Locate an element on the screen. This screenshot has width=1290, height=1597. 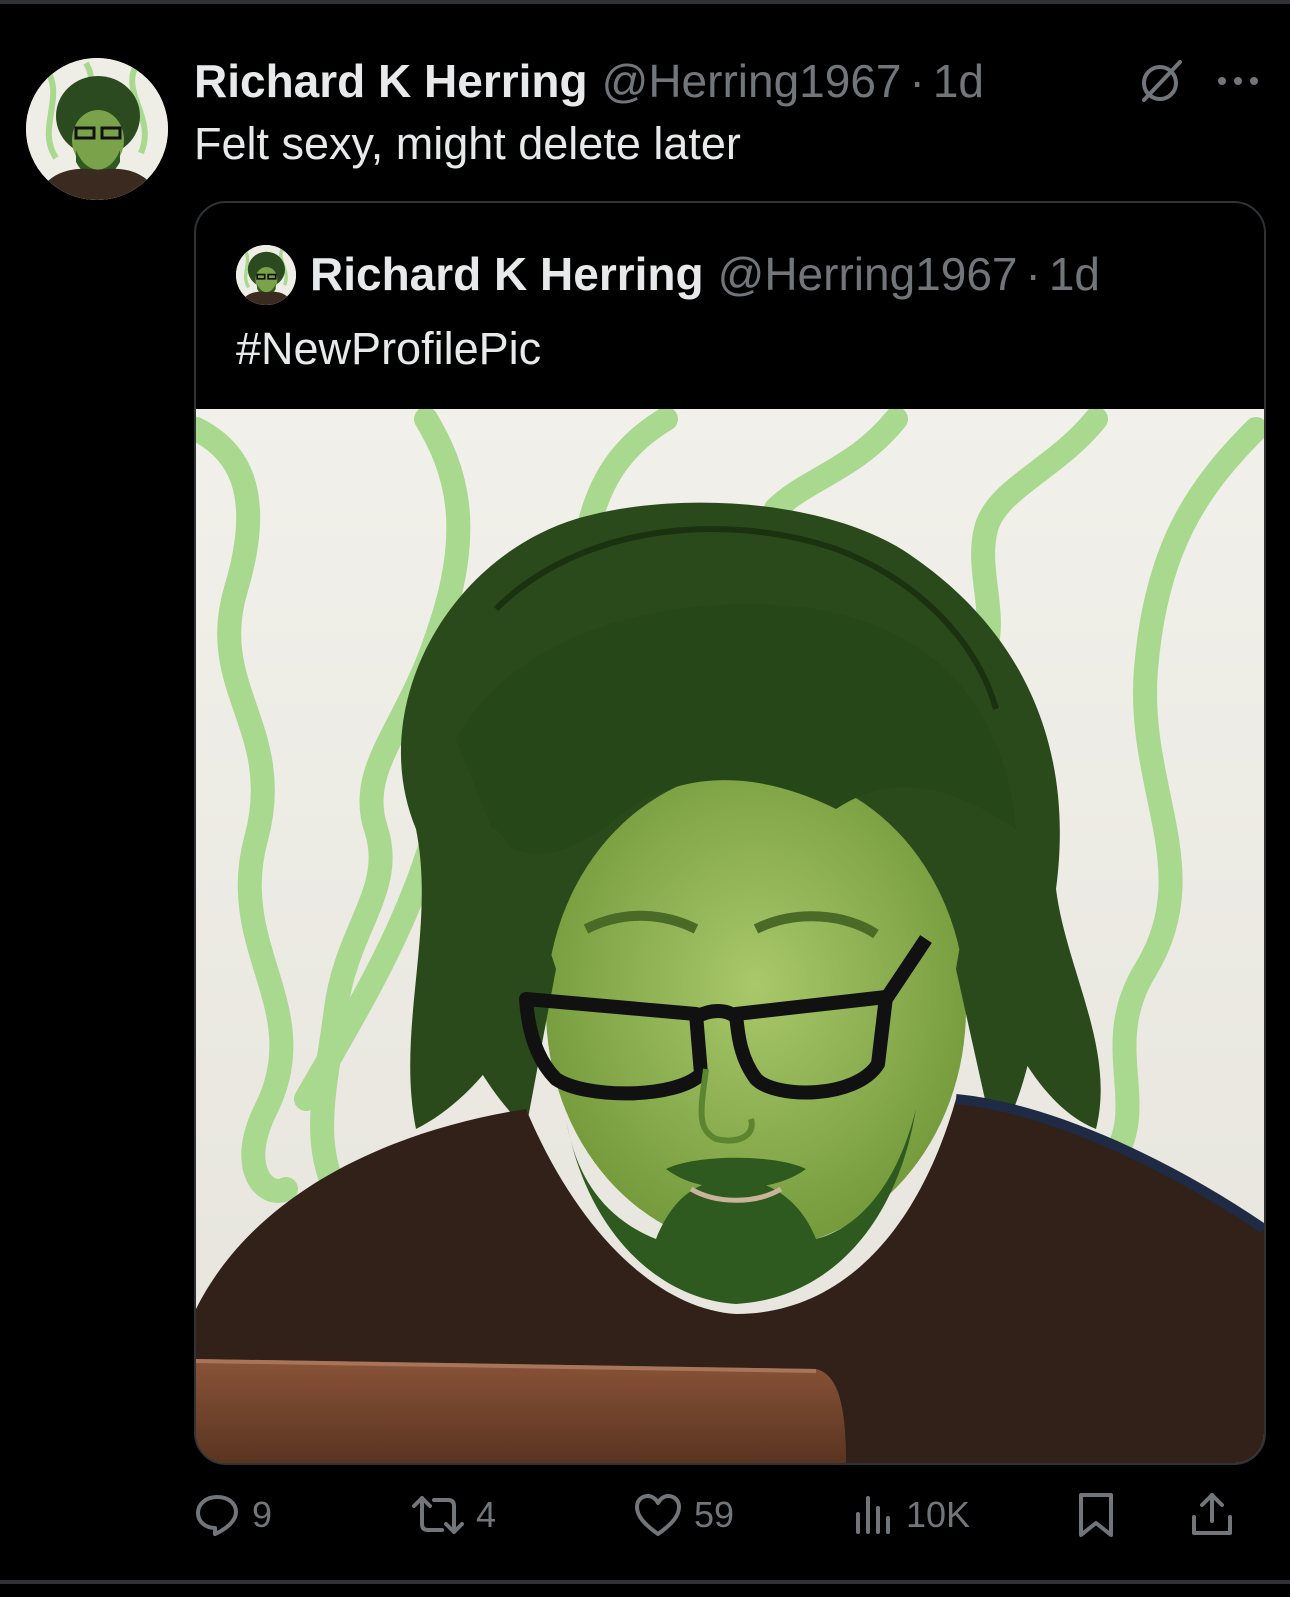
author-handle: @Herring1967 is located at coordinates (752, 81).